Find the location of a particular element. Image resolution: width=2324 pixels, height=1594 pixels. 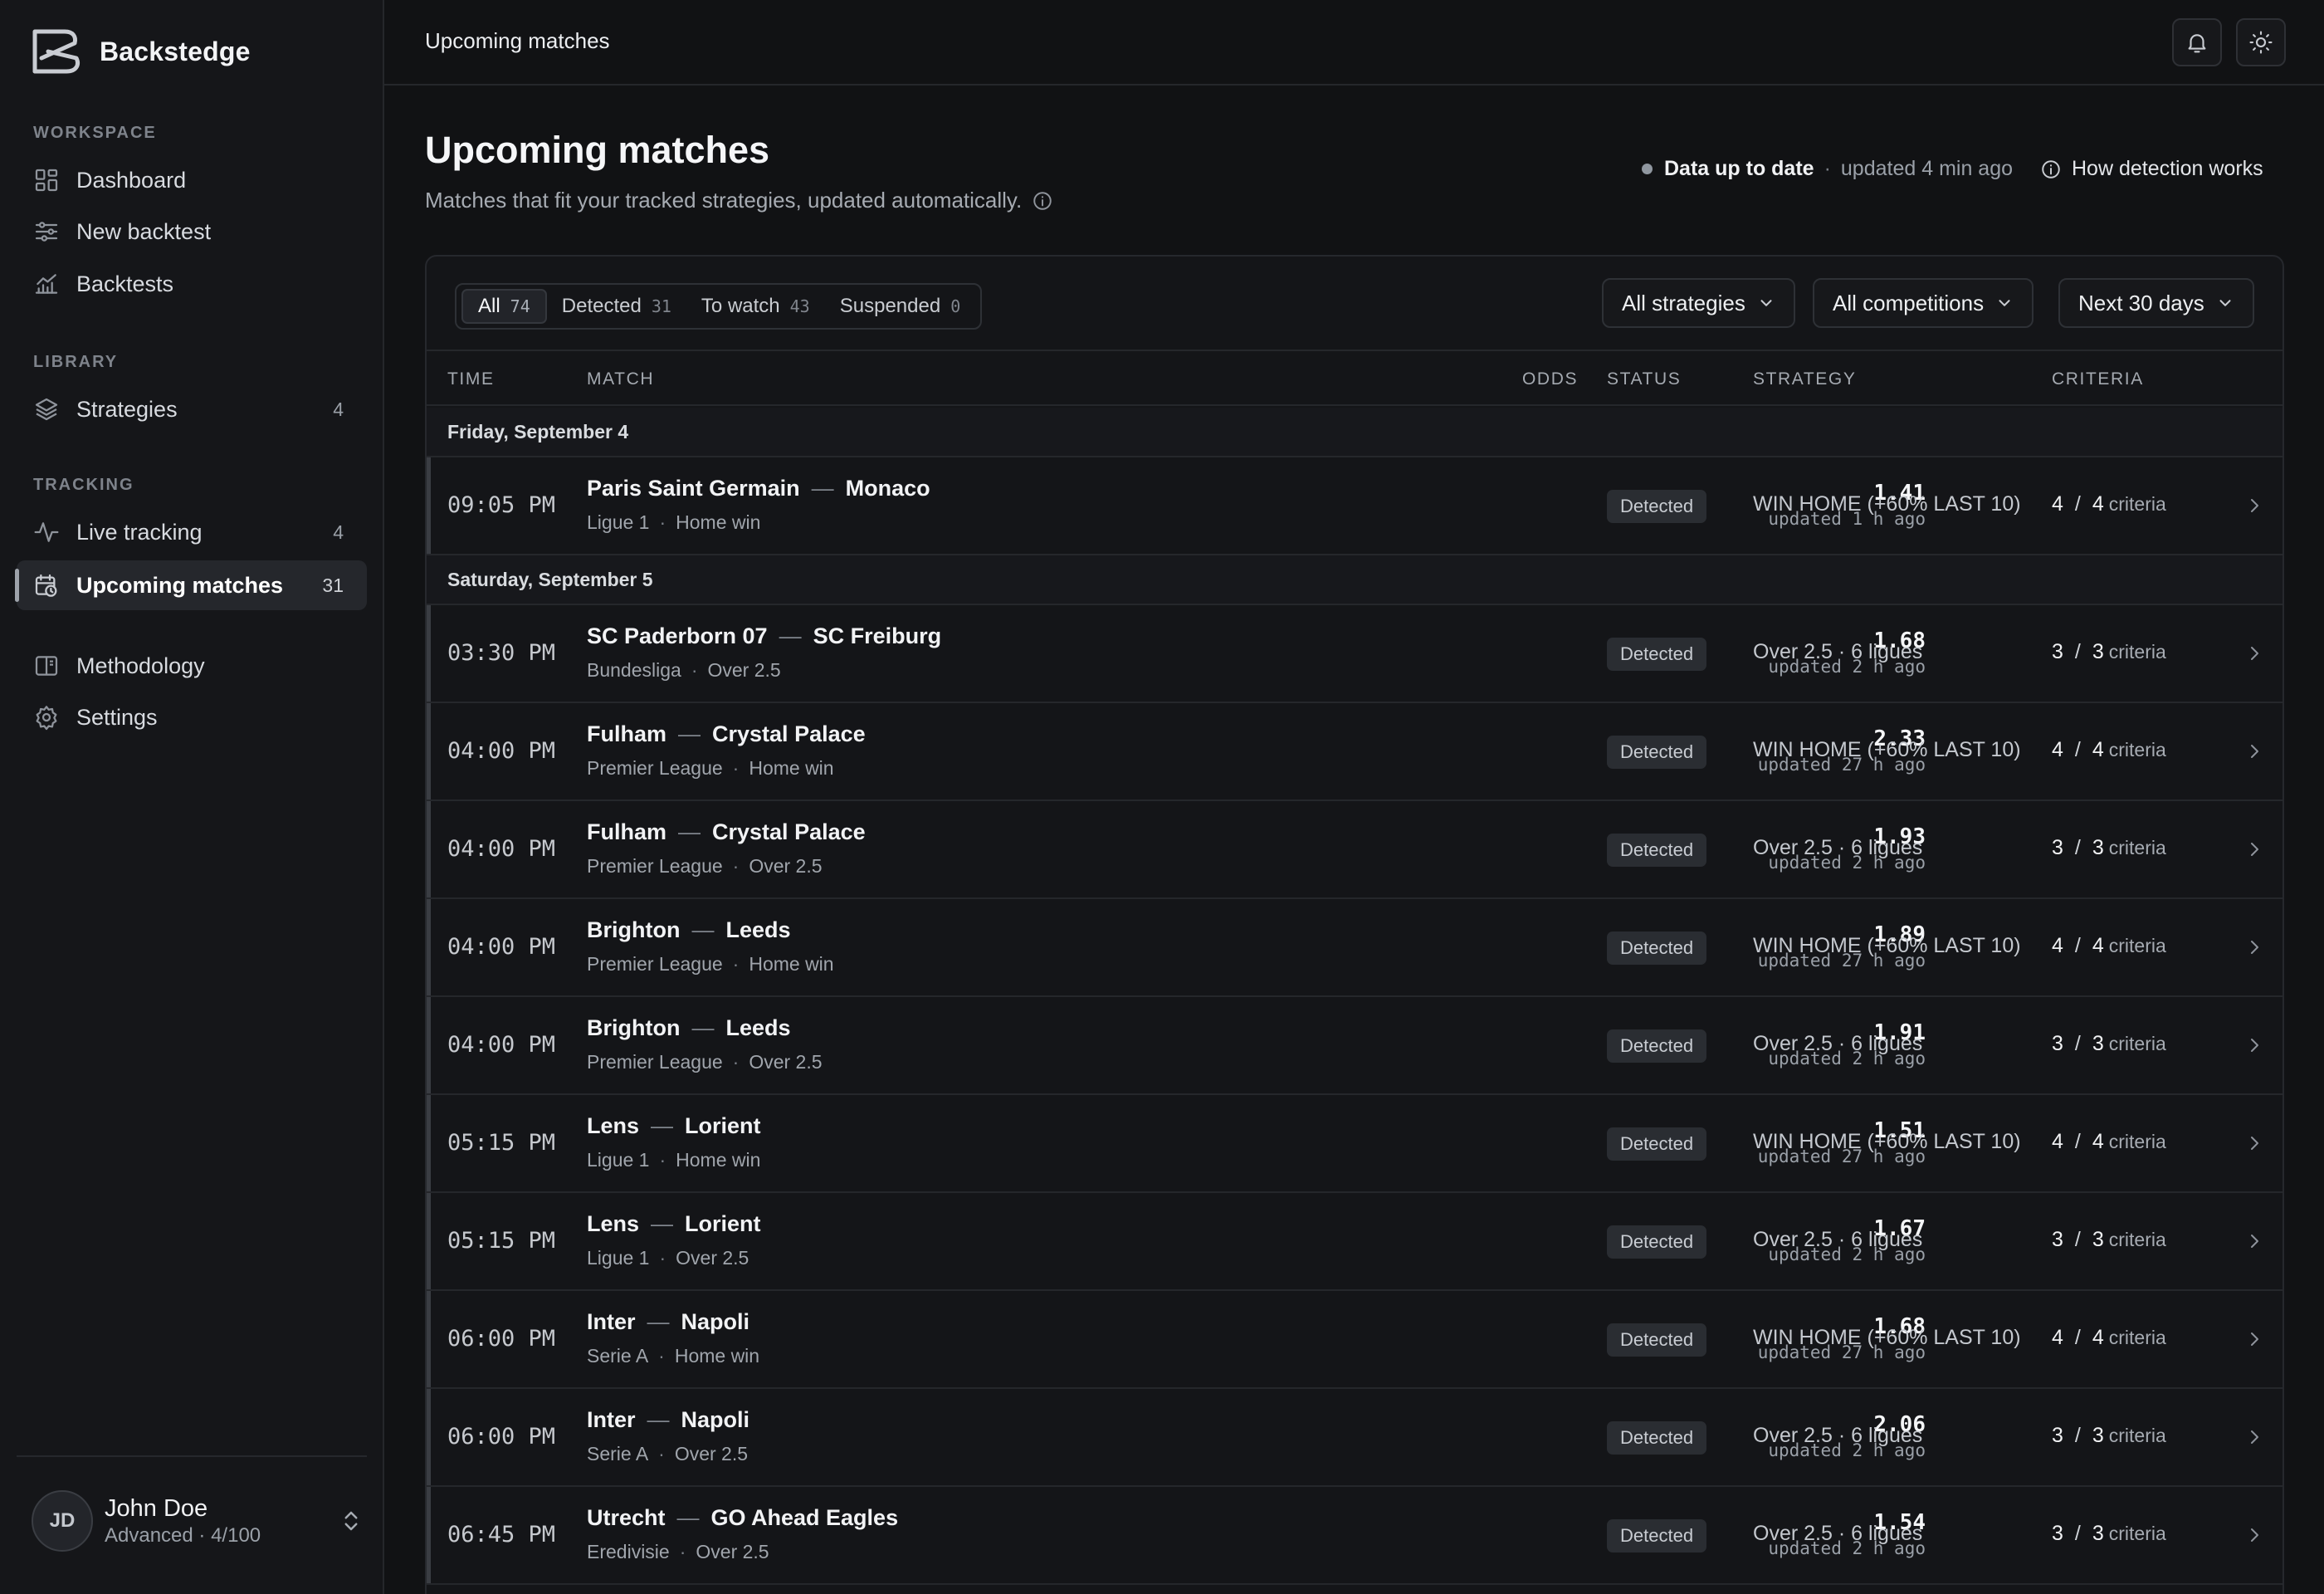

info-icon is located at coordinates (1042, 201).